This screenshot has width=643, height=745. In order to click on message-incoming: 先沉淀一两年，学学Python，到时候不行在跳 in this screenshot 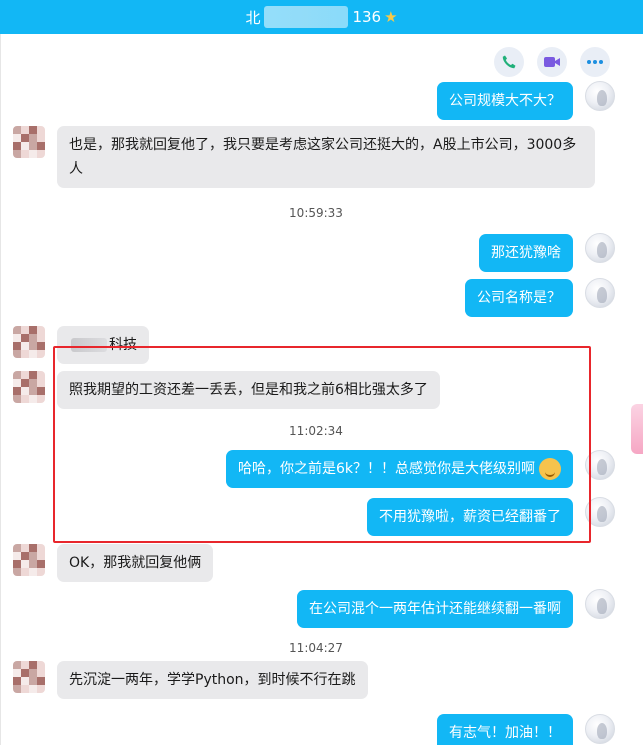, I will do `click(190, 680)`.